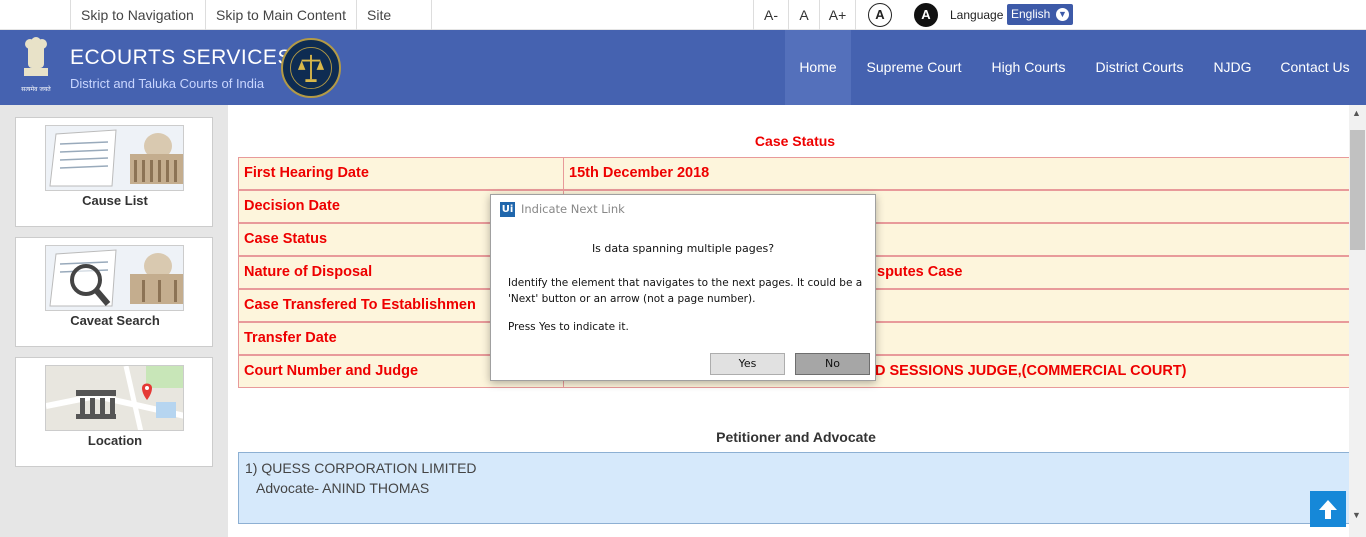 The width and height of the screenshot is (1366, 537). Describe the element at coordinates (1315, 67) in the screenshot. I see `nav-contact-us: Contact Us` at that location.